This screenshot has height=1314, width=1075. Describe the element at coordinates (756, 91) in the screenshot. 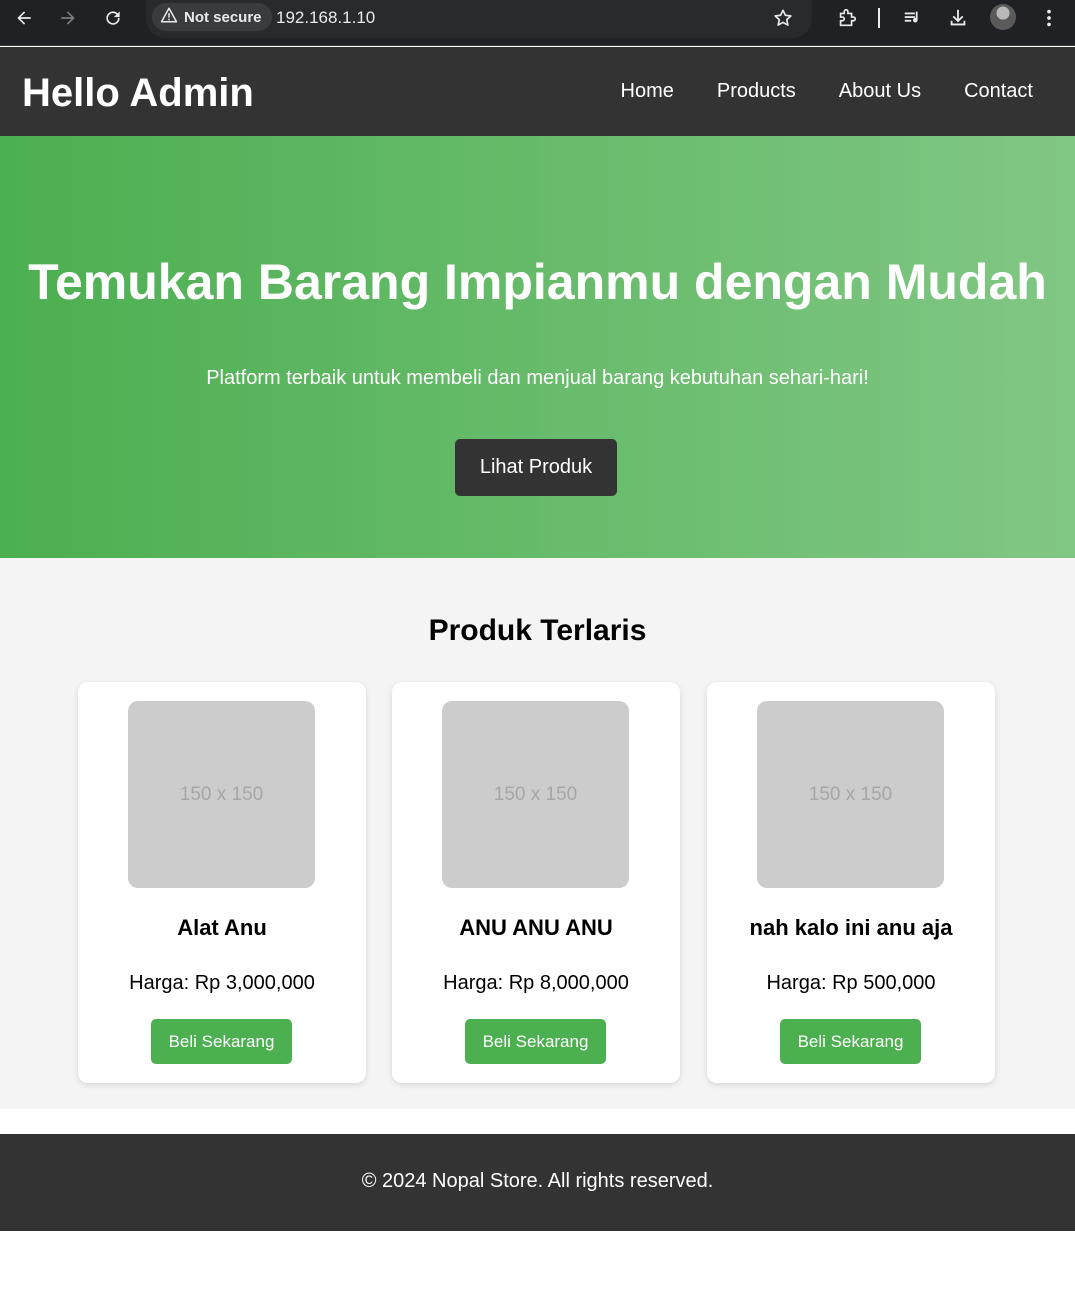

I see `nav-link-products: Products` at that location.